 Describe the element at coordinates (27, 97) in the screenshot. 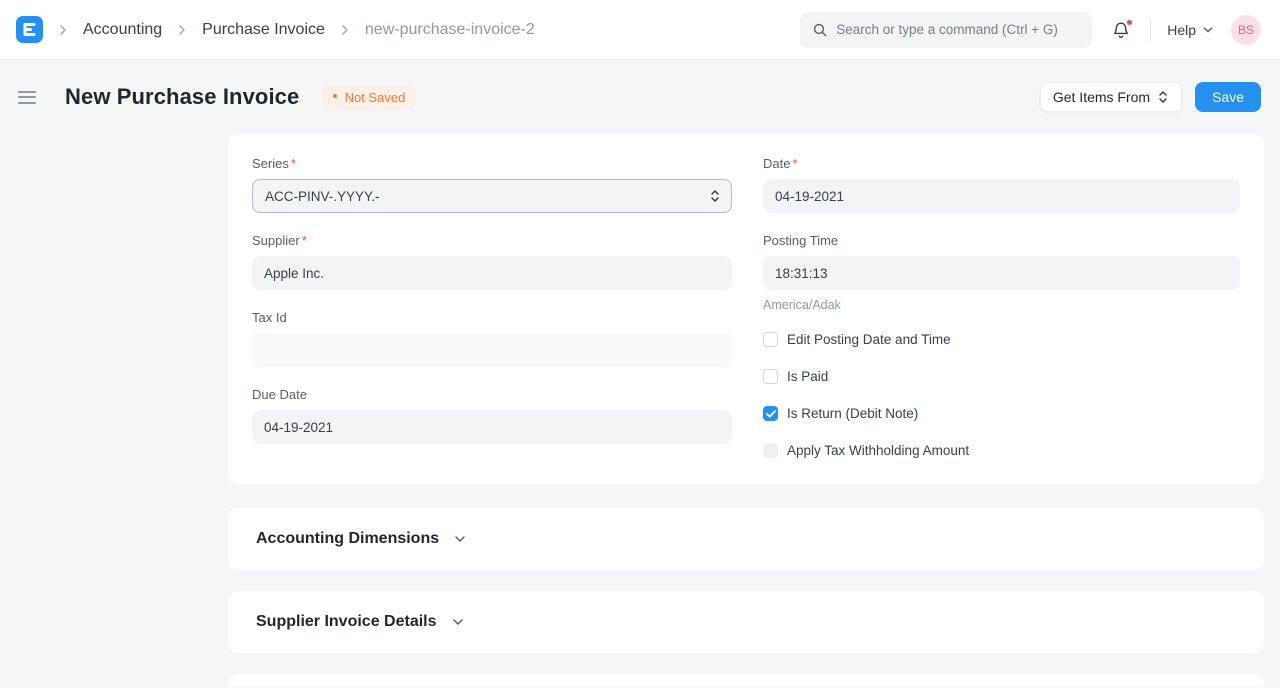

I see `sidebar-toggle-button` at that location.